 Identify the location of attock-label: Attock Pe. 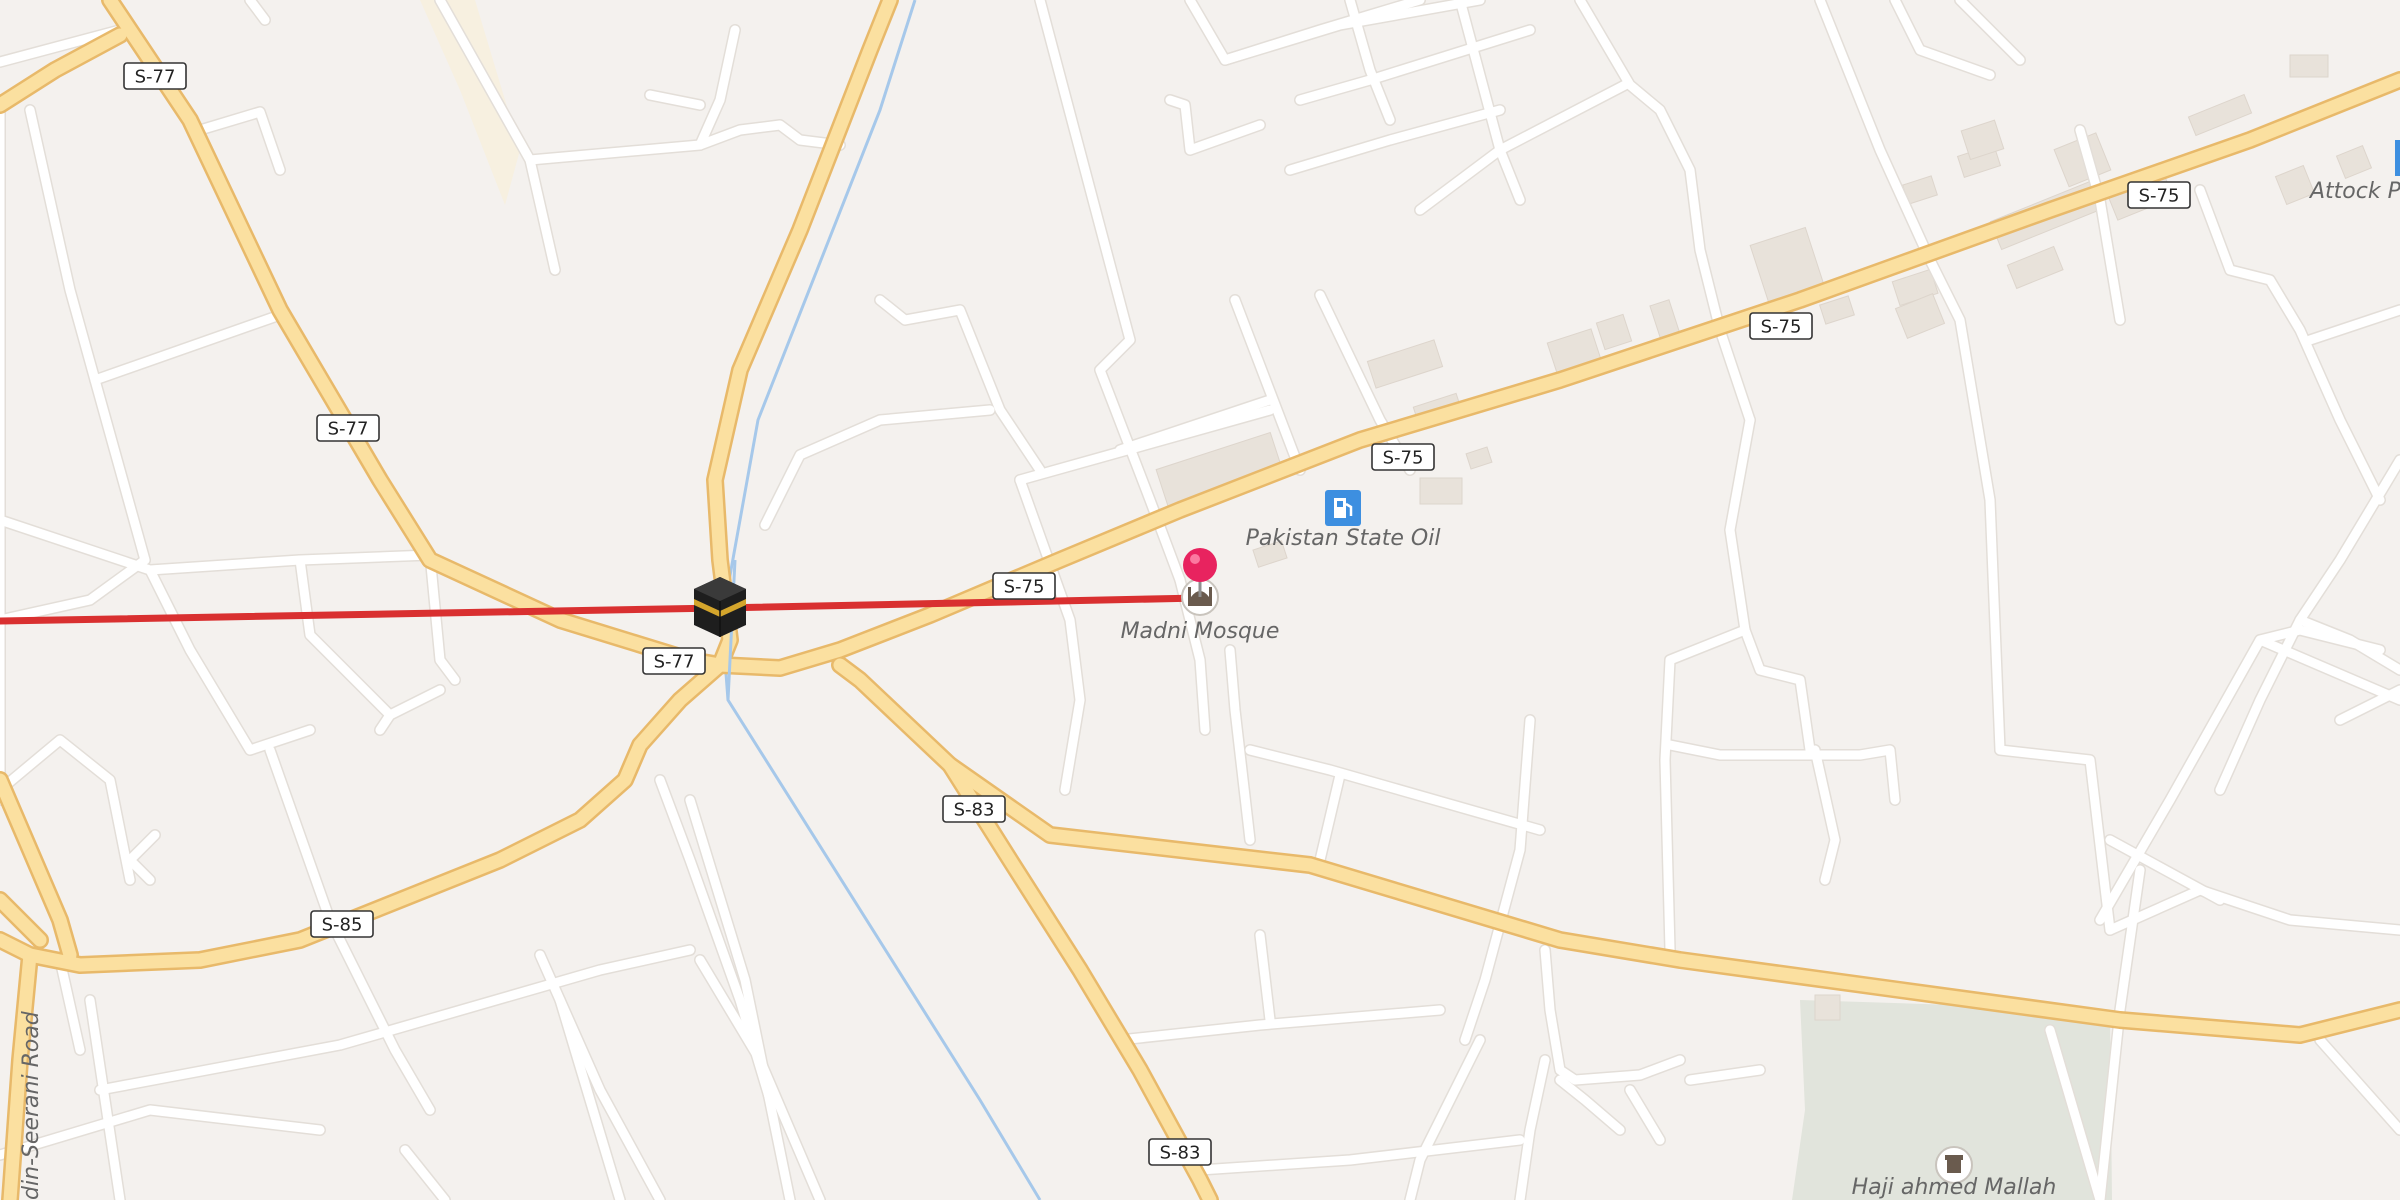
(2354, 191).